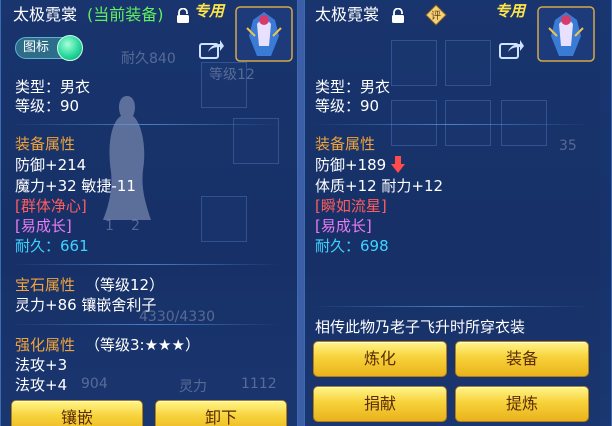 The image size is (612, 426). Describe the element at coordinates (420, 327) in the screenshot. I see `item-lore: 相传此物乃老子飞升时所穿衣装` at that location.